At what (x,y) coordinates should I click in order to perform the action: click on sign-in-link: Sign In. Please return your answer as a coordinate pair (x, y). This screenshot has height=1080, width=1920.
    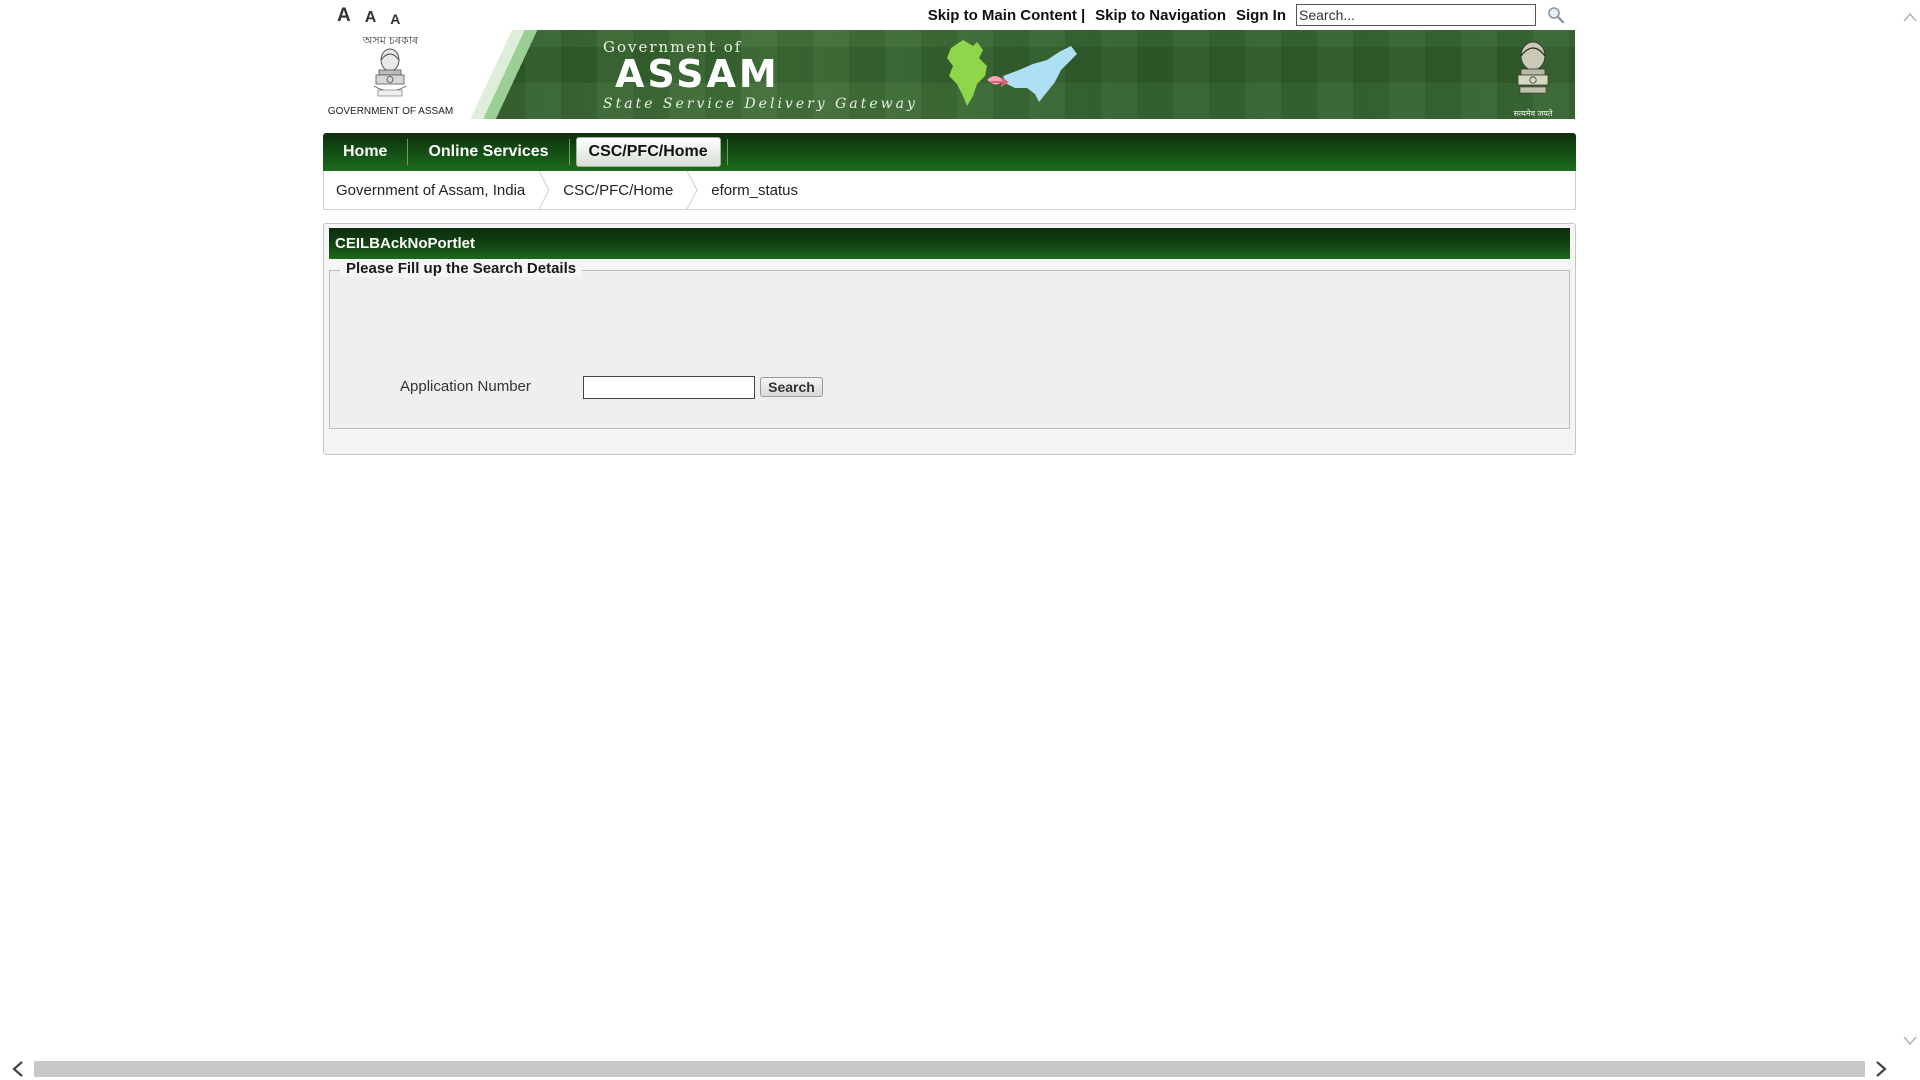
    Looking at the image, I should click on (1261, 15).